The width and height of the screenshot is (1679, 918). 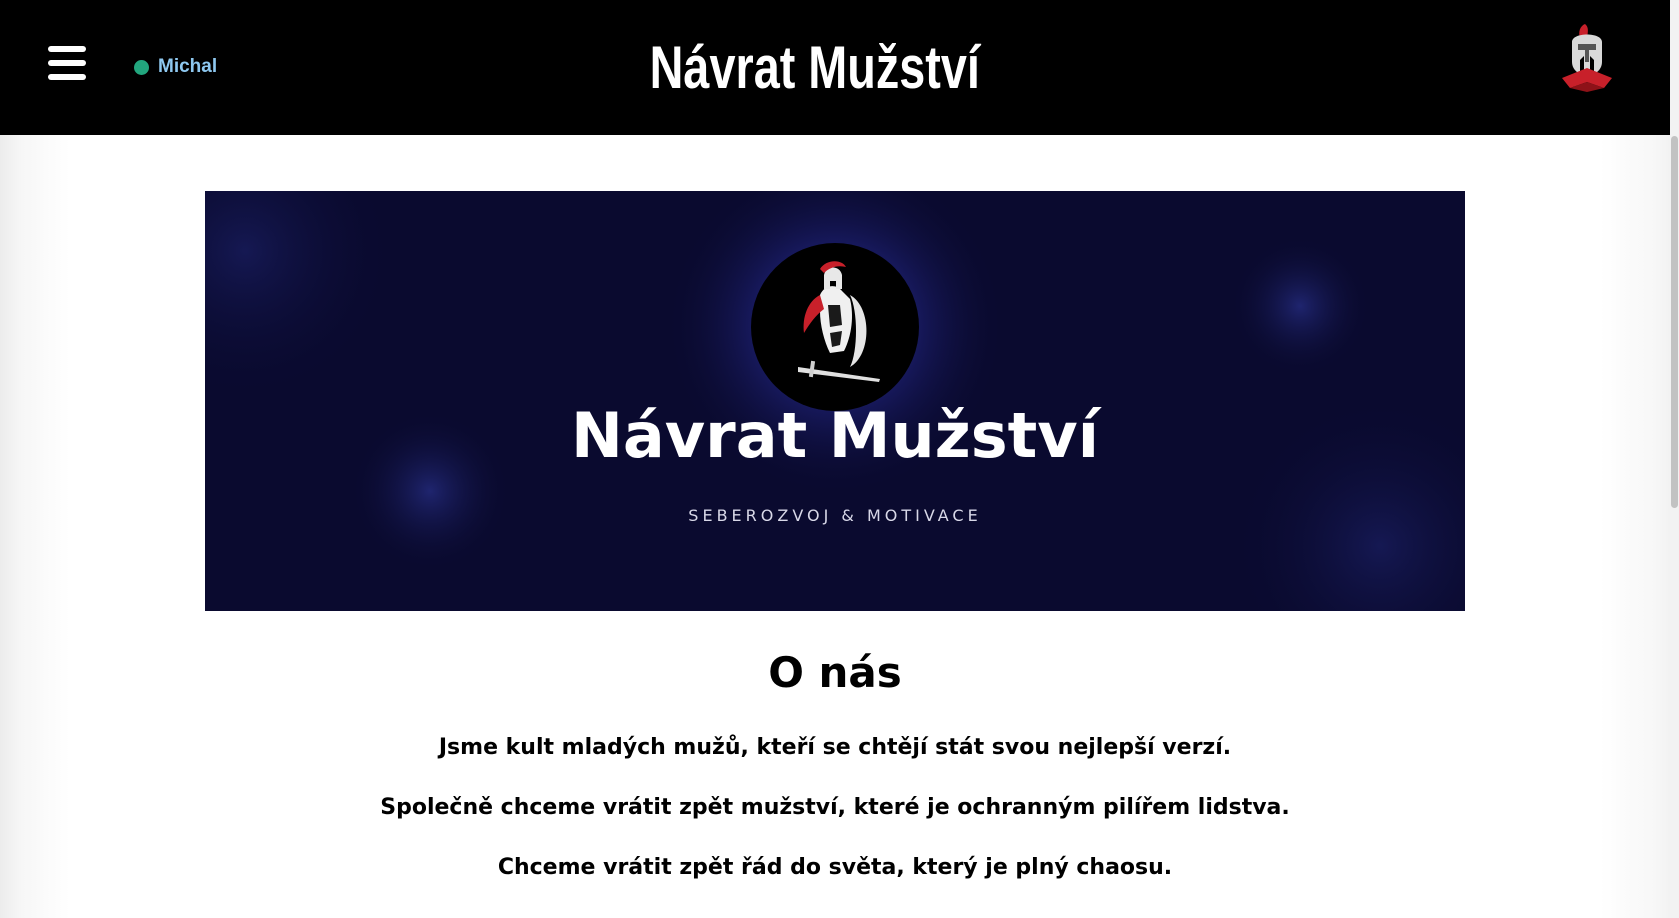 What do you see at coordinates (835, 515) in the screenshot?
I see `banner-tagline: SEBEROZVOJ & MOTIVACE` at bounding box center [835, 515].